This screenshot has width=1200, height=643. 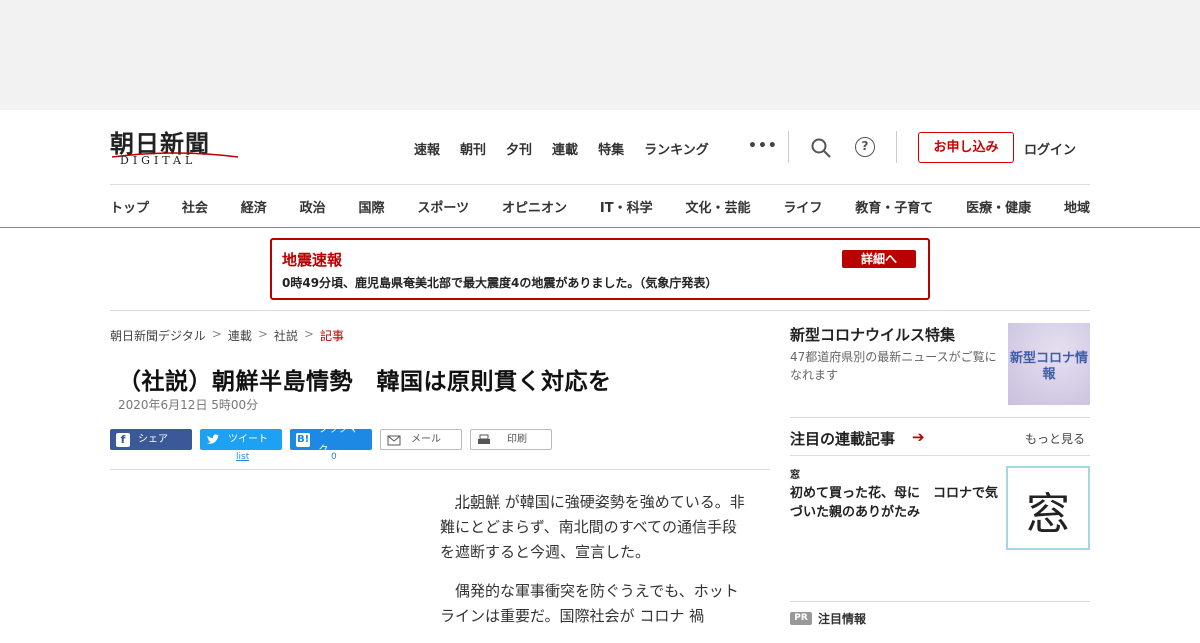 What do you see at coordinates (123, 439) in the screenshot?
I see `facebook-icon: f` at bounding box center [123, 439].